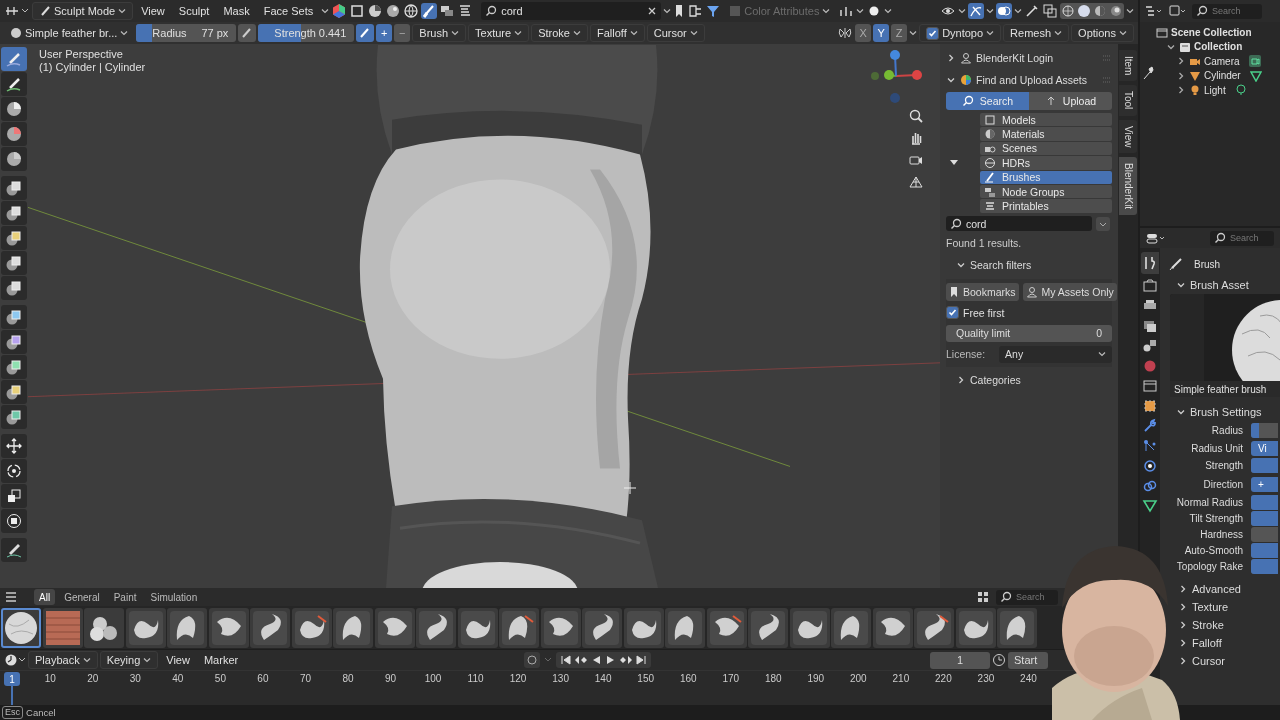  I want to click on key-cap: Esc, so click(12, 712).